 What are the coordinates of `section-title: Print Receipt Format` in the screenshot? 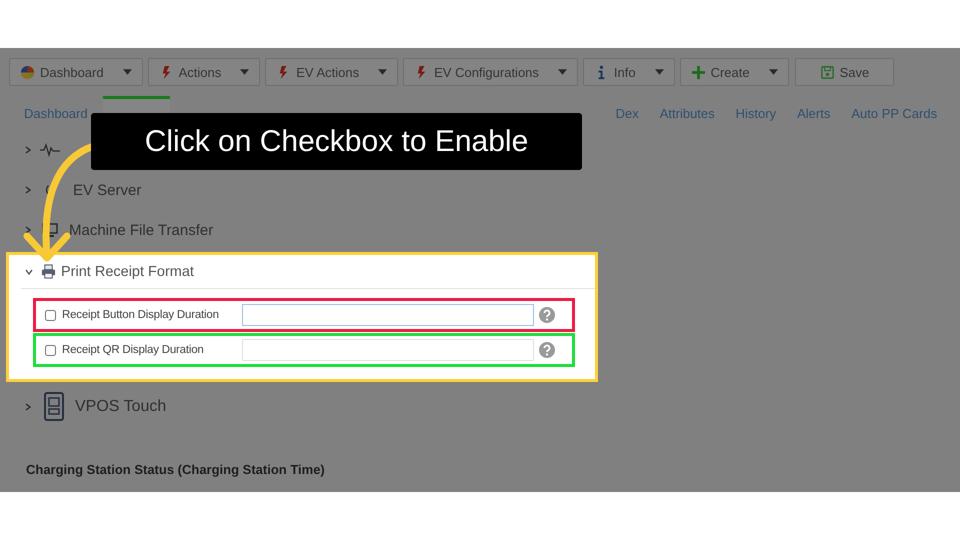 It's located at (127, 272).